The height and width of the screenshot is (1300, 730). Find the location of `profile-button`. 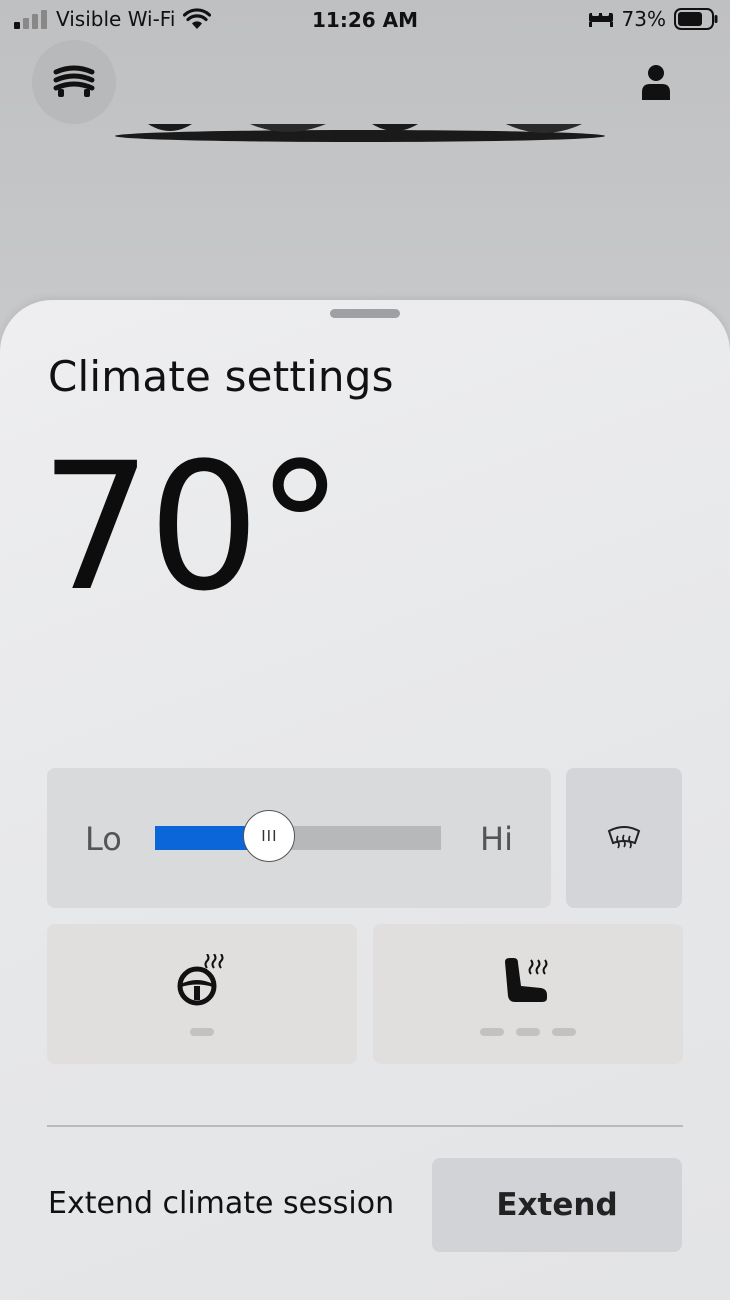

profile-button is located at coordinates (656, 82).